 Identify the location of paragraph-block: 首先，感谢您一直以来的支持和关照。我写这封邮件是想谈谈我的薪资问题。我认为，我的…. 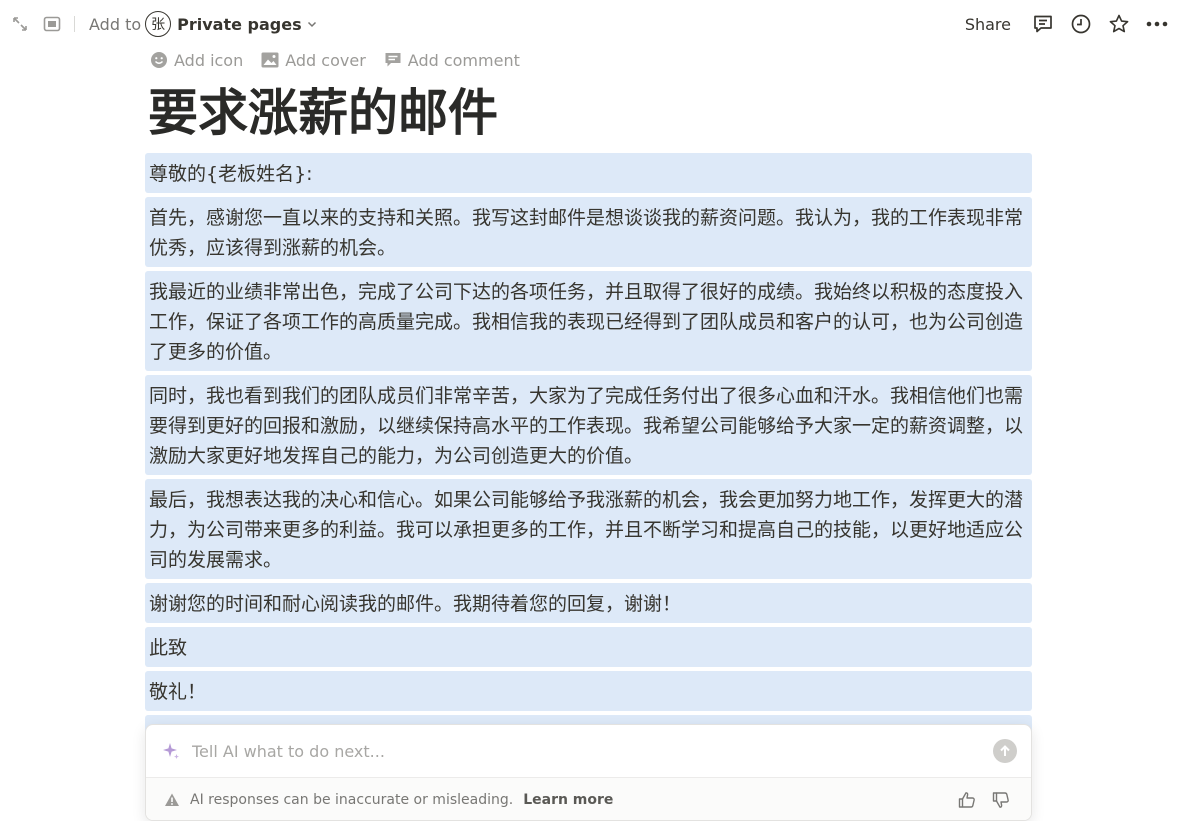
(588, 232).